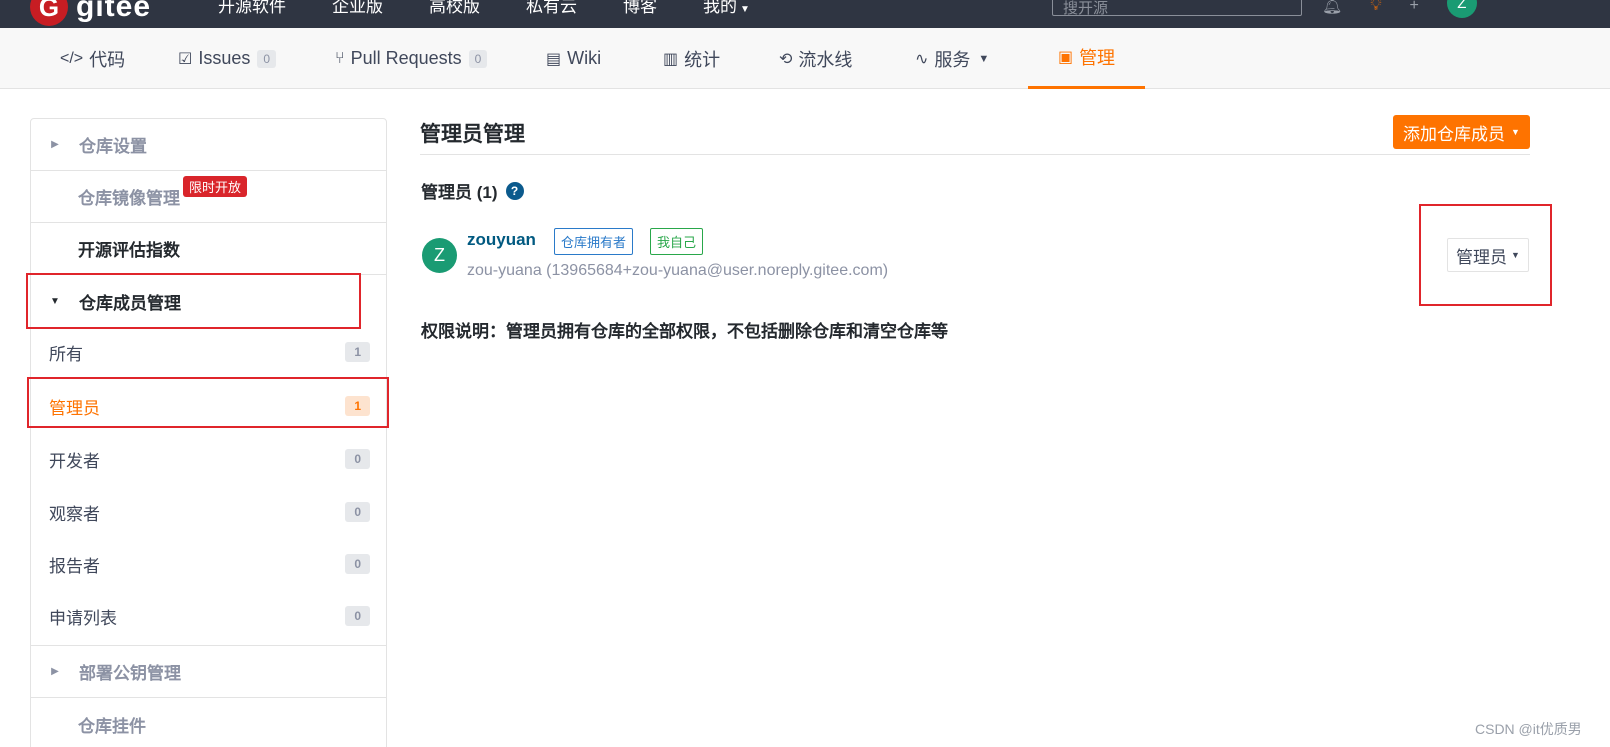  I want to click on sidebar-group-label: 仓库成员管理, so click(130, 303).